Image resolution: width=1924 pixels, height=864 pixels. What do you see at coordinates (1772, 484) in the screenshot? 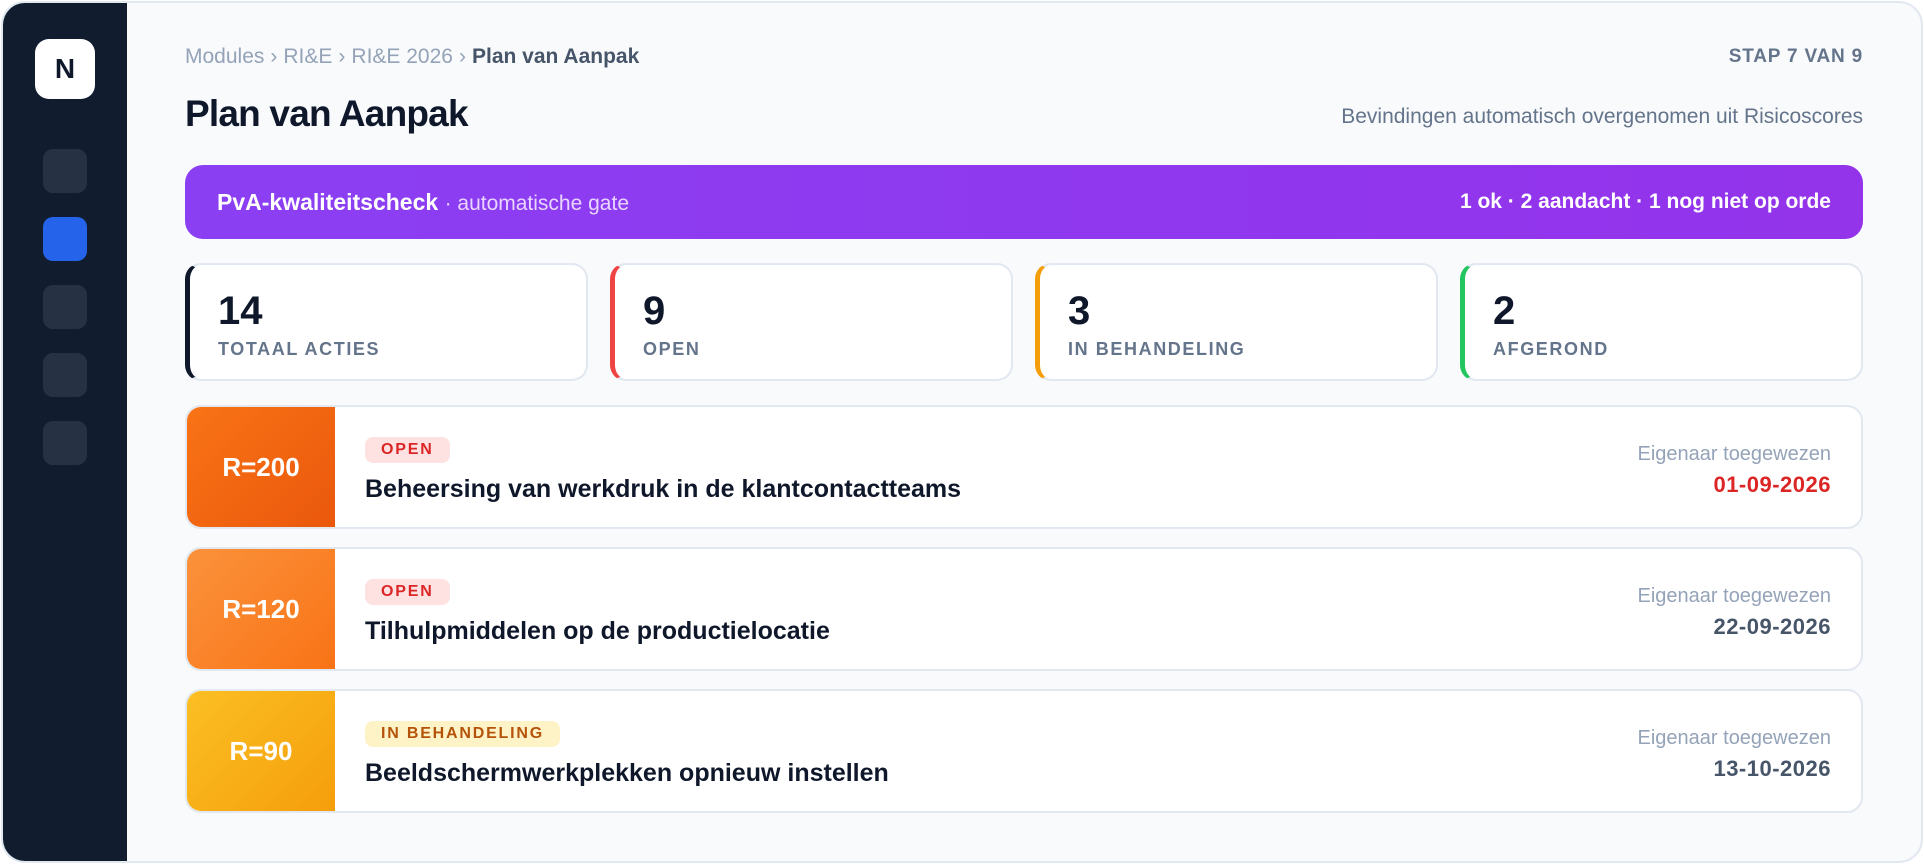
I see `due-date: 01-09-2026` at bounding box center [1772, 484].